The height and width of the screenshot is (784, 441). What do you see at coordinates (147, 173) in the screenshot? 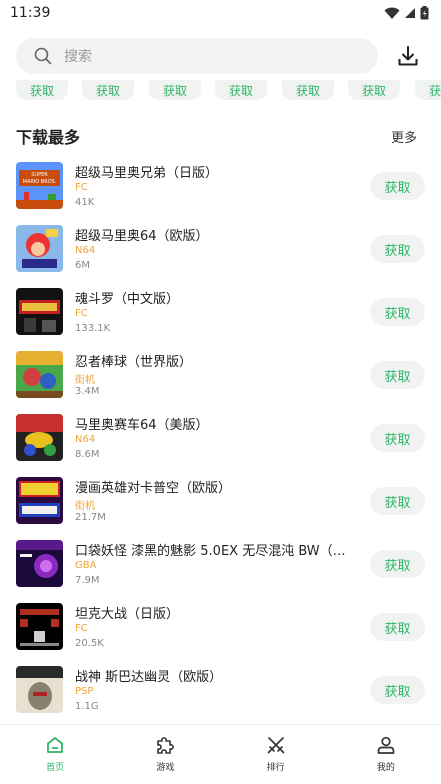
I see `game-title: 超级马里奥兄弟（日版）` at bounding box center [147, 173].